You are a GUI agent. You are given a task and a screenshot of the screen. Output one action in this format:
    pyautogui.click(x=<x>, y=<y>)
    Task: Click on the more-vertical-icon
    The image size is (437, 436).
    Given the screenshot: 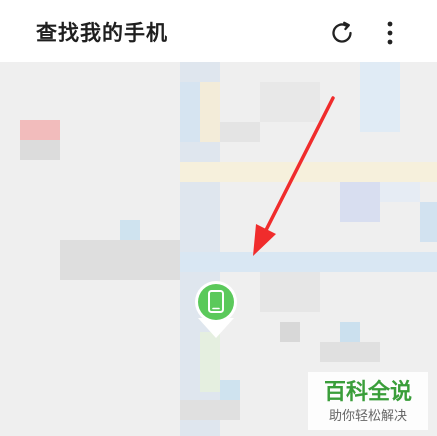 What is the action you would take?
    pyautogui.click(x=390, y=33)
    